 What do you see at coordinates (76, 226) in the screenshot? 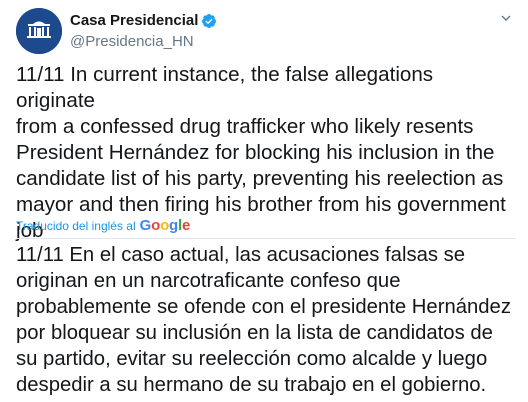
I see `translated-by-label: Traducido del inglés al` at bounding box center [76, 226].